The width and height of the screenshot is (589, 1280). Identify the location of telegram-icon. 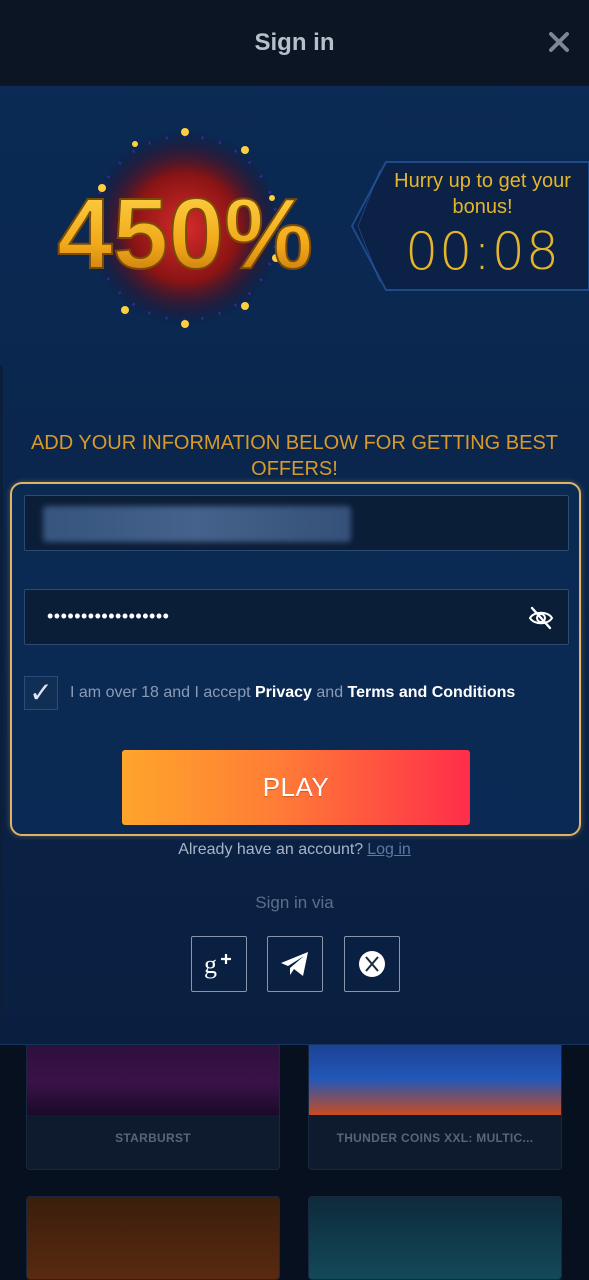
(294, 964).